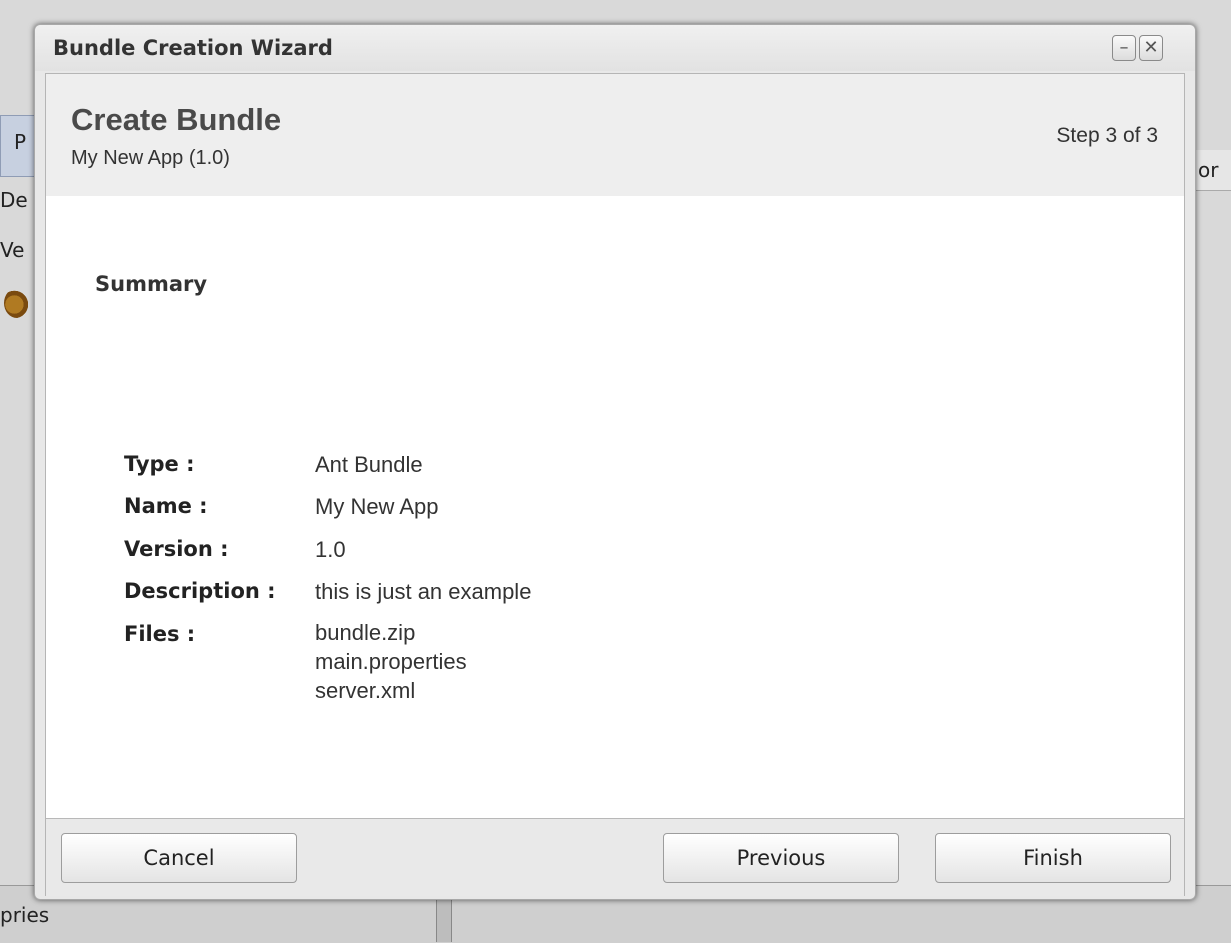 The image size is (1231, 943). I want to click on dialog-title: Bundle Creation Wizard, so click(193, 48).